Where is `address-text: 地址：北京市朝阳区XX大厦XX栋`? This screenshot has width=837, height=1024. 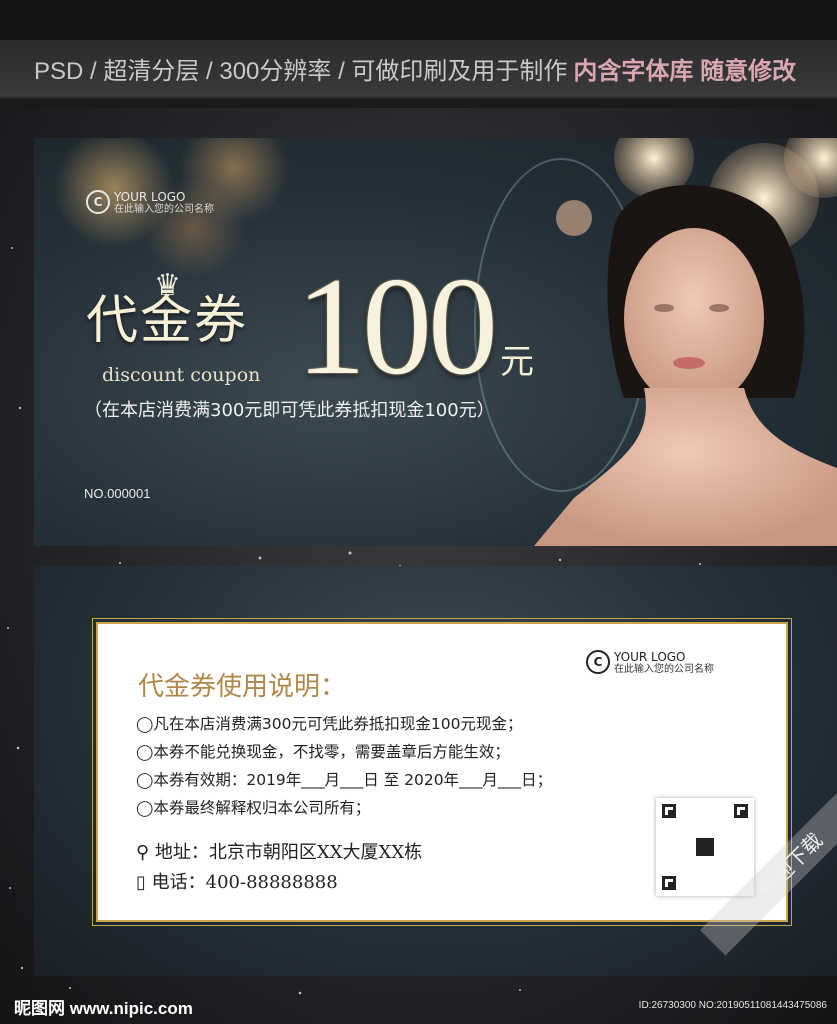
address-text: 地址：北京市朝阳区XX大厦XX栋 is located at coordinates (288, 852).